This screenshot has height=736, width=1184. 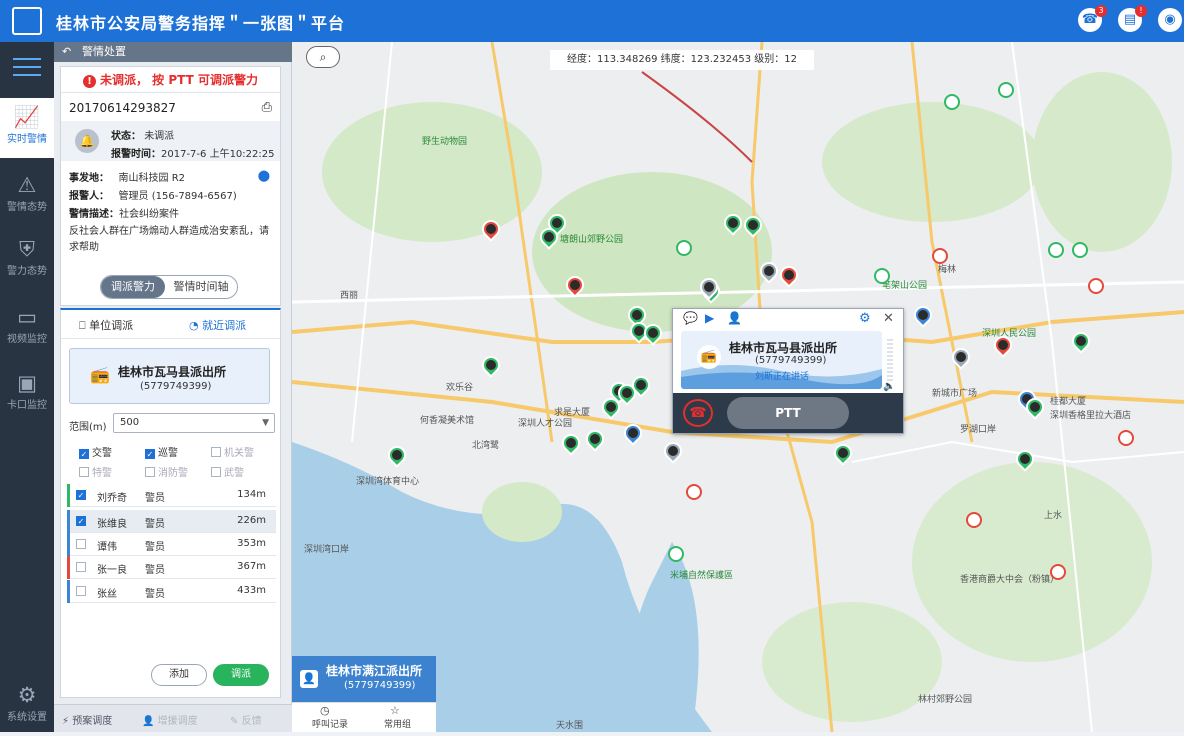 I want to click on support-label: 增援调度, so click(x=177, y=721).